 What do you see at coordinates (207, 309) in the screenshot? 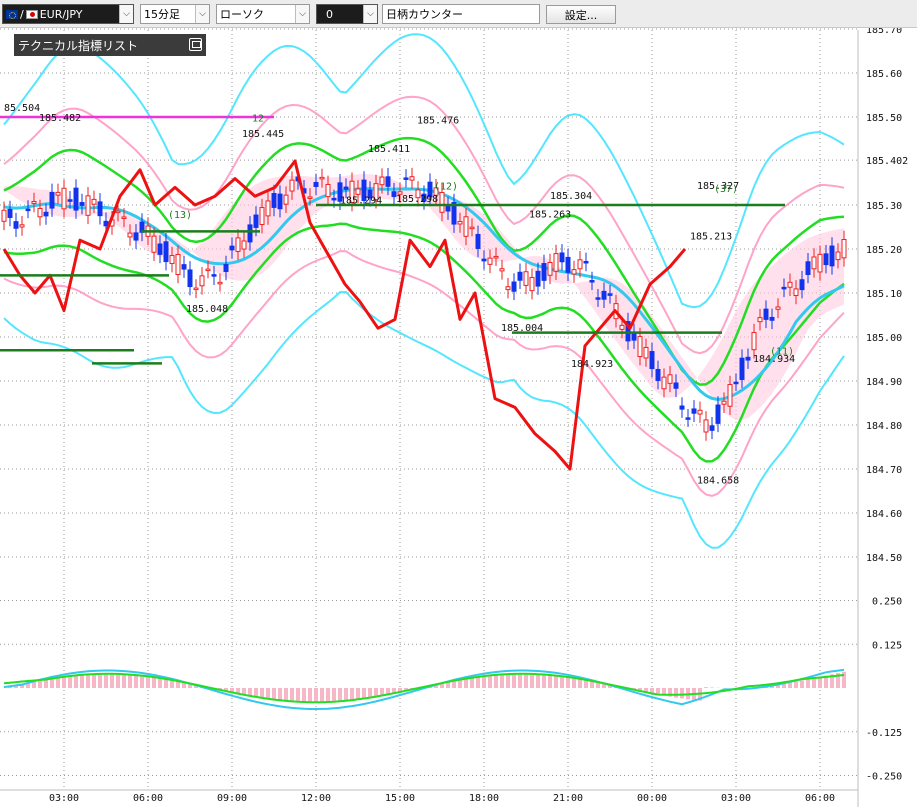
I see `price-annotation: 185.048` at bounding box center [207, 309].